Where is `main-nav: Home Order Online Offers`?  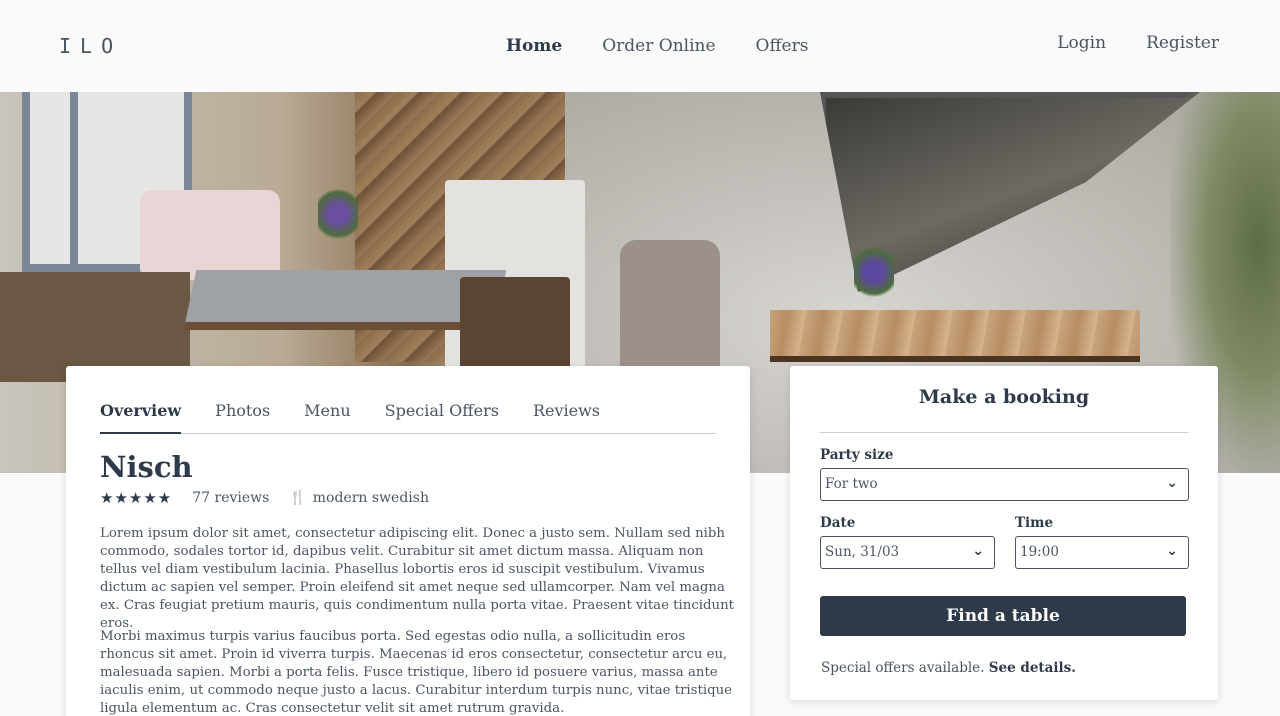 main-nav: Home Order Online Offers is located at coordinates (677, 46).